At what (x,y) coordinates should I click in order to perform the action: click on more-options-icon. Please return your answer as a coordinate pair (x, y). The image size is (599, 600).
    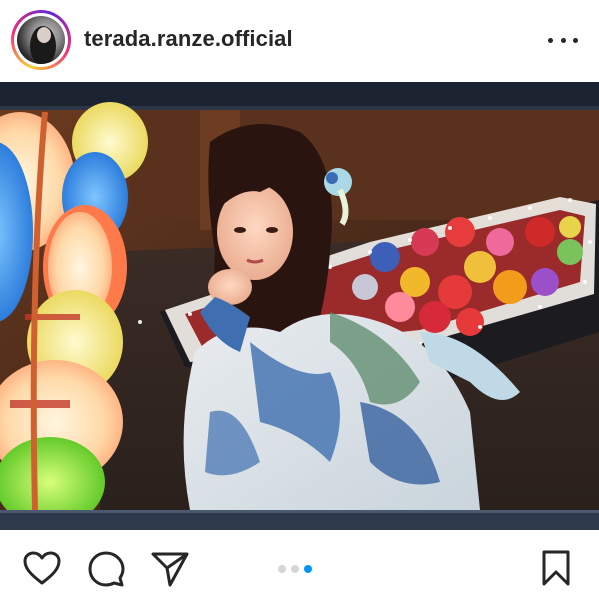
    Looking at the image, I should click on (563, 40).